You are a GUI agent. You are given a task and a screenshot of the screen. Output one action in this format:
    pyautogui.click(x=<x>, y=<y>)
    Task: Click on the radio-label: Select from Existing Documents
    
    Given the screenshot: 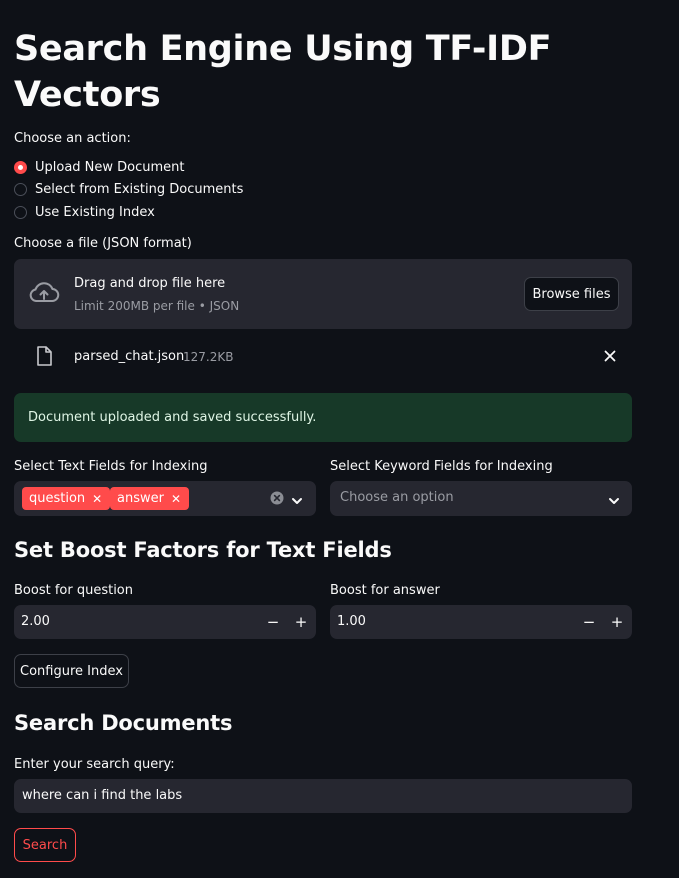 What is the action you would take?
    pyautogui.click(x=139, y=190)
    